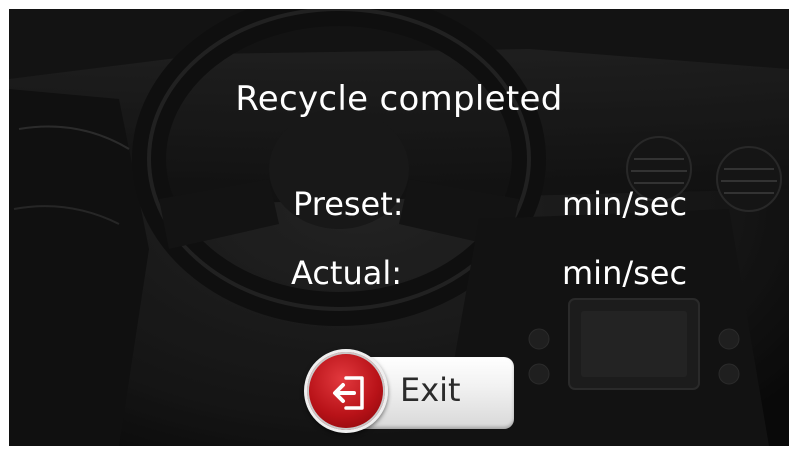 The width and height of the screenshot is (798, 455). Describe the element at coordinates (399, 99) in the screenshot. I see `dialog-title: Recycle completed` at that location.